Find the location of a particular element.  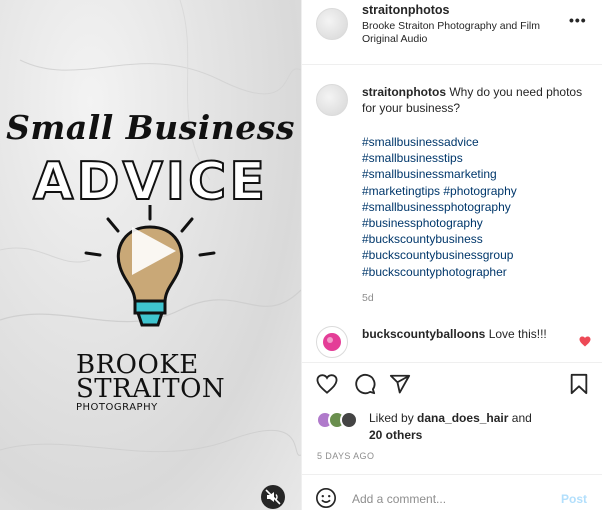

hashtag-link: #smallbusinessphotography is located at coordinates (439, 207).